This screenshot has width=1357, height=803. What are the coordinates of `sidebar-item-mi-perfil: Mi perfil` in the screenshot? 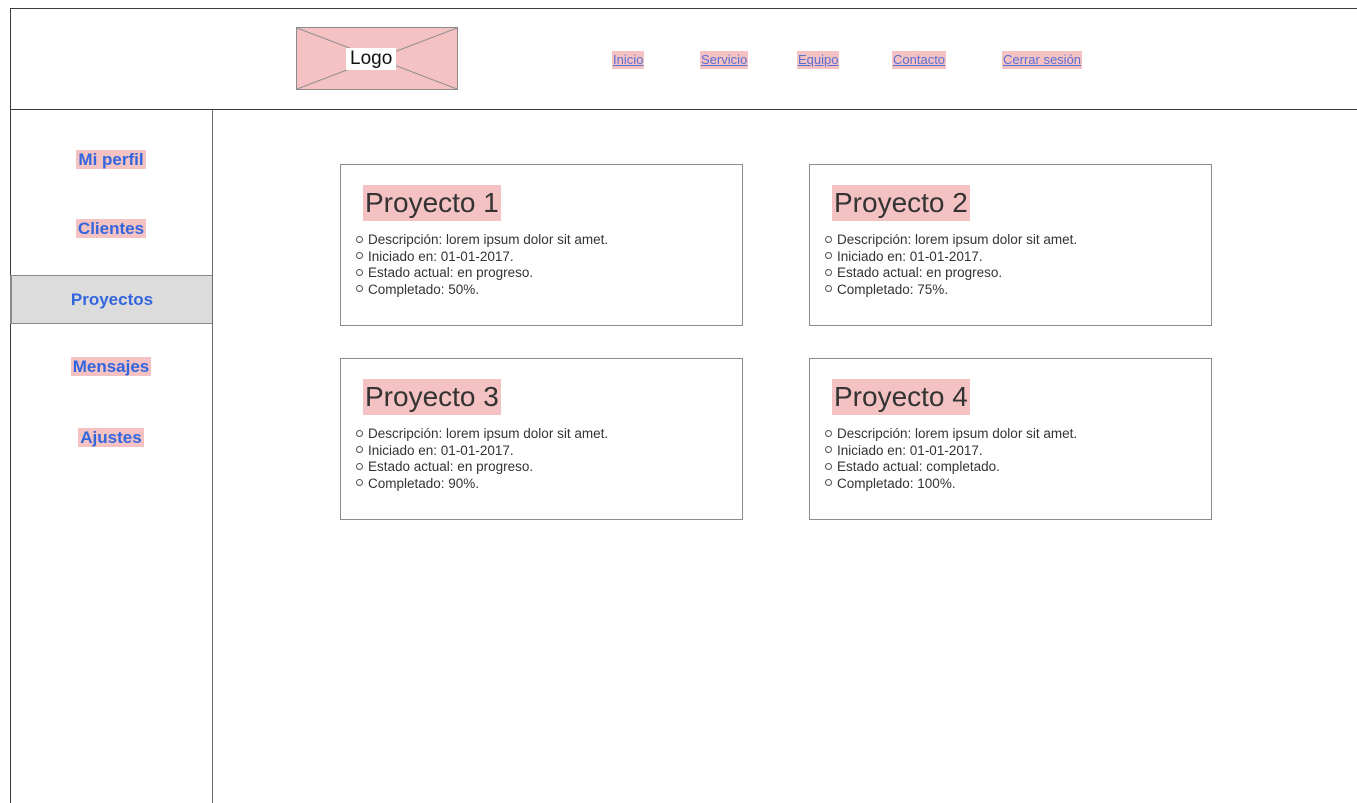 It's located at (111, 160).